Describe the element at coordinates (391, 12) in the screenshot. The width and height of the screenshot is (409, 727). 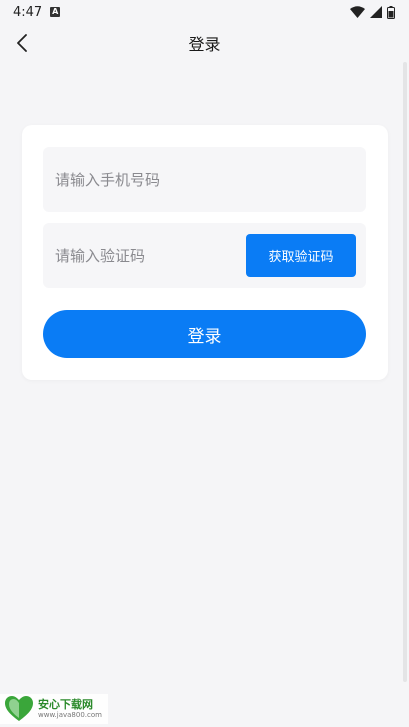
I see `battery-icon` at that location.